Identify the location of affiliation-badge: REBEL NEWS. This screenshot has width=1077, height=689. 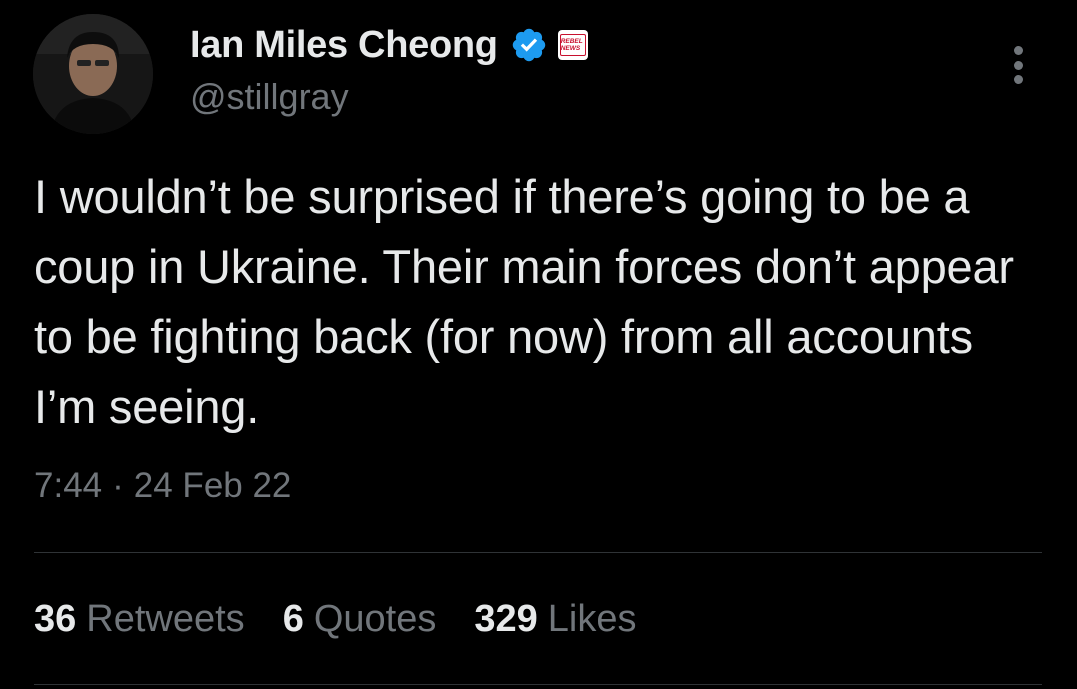
(572, 45).